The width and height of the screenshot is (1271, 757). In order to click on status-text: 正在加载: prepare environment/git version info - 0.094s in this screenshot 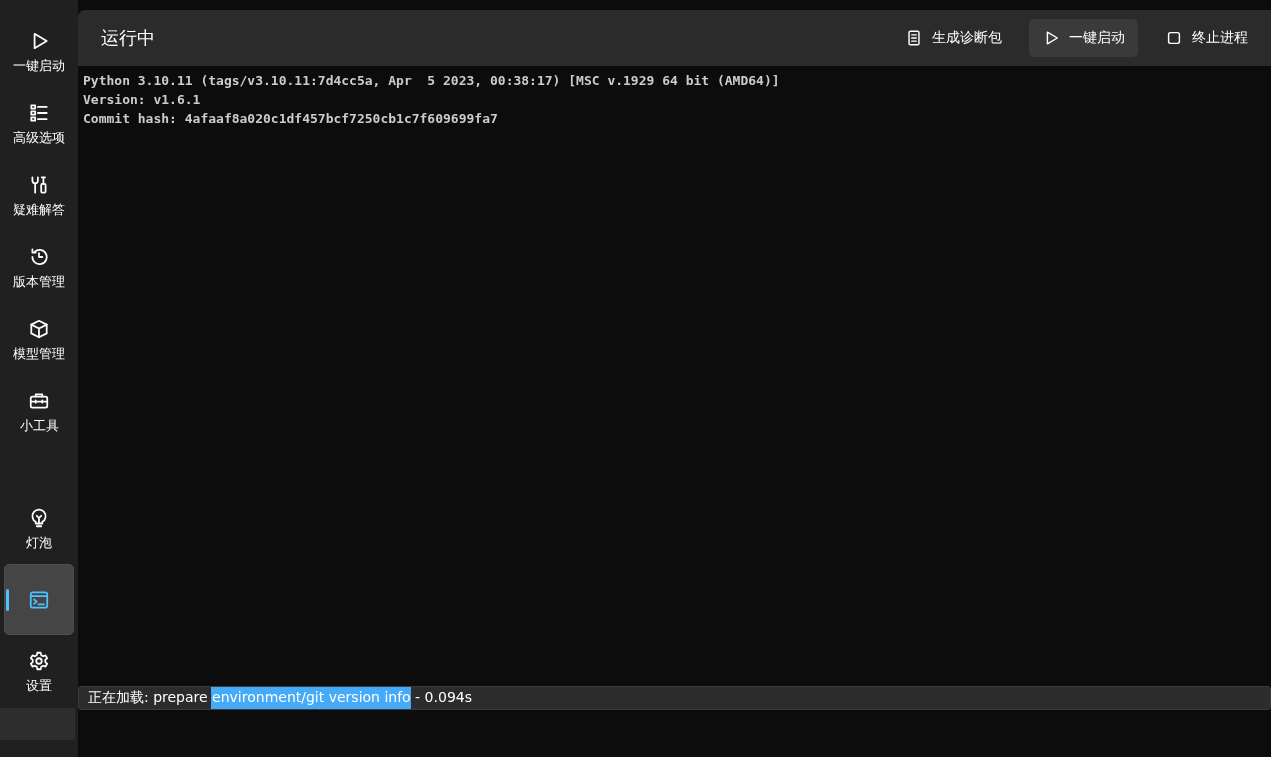, I will do `click(280, 698)`.